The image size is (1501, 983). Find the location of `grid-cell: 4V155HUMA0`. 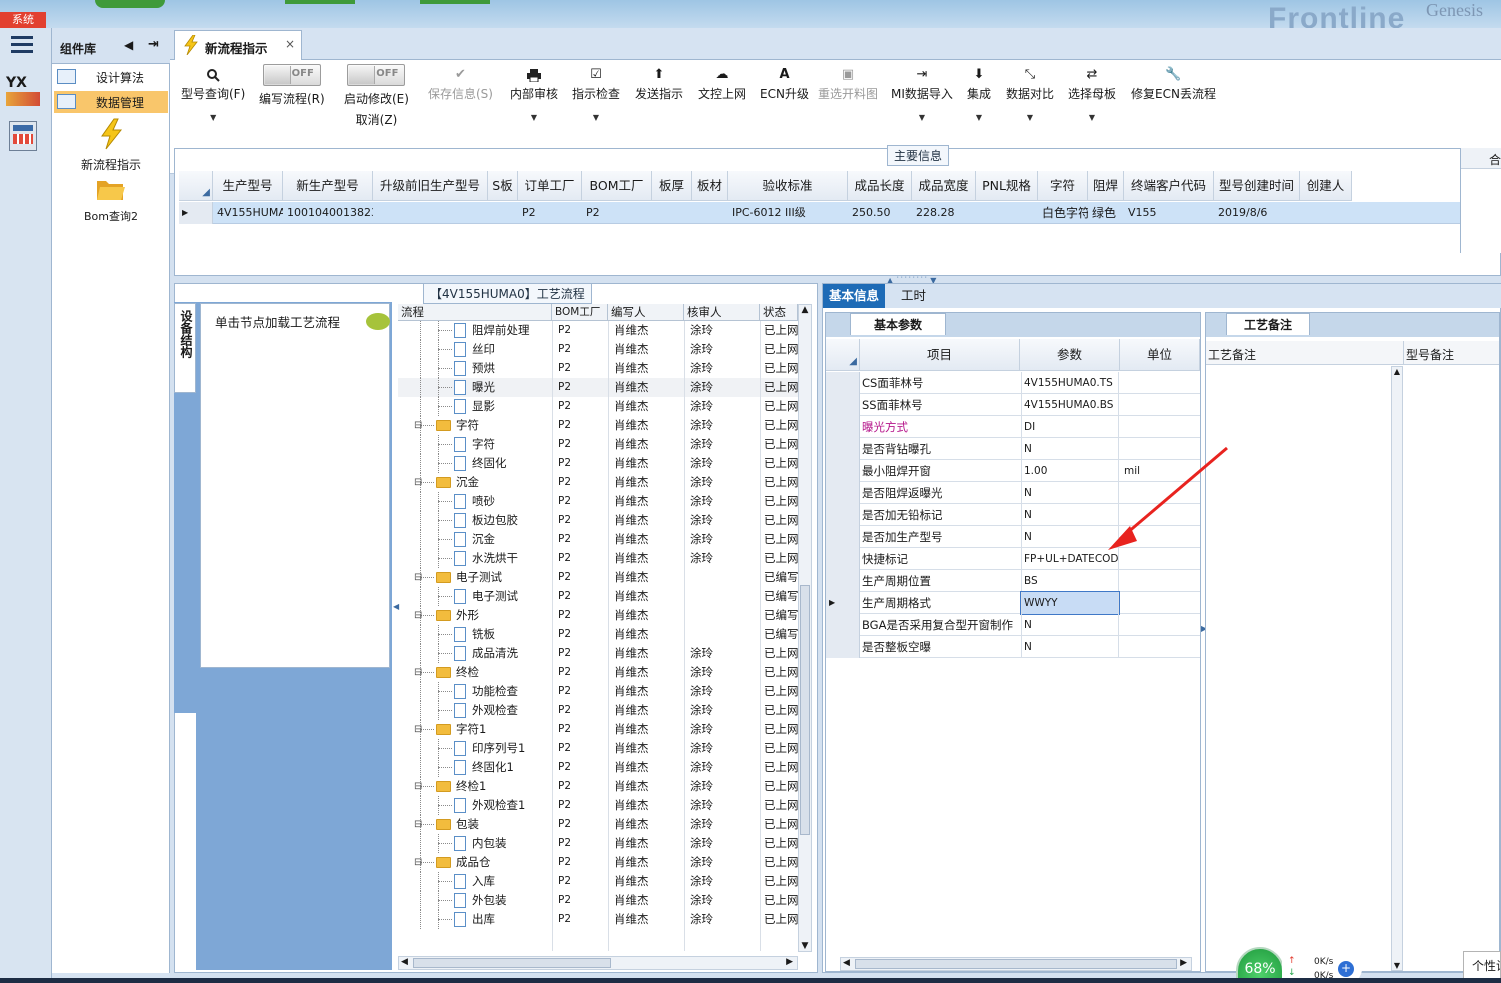

grid-cell: 4V155HUMA0 is located at coordinates (248, 213).